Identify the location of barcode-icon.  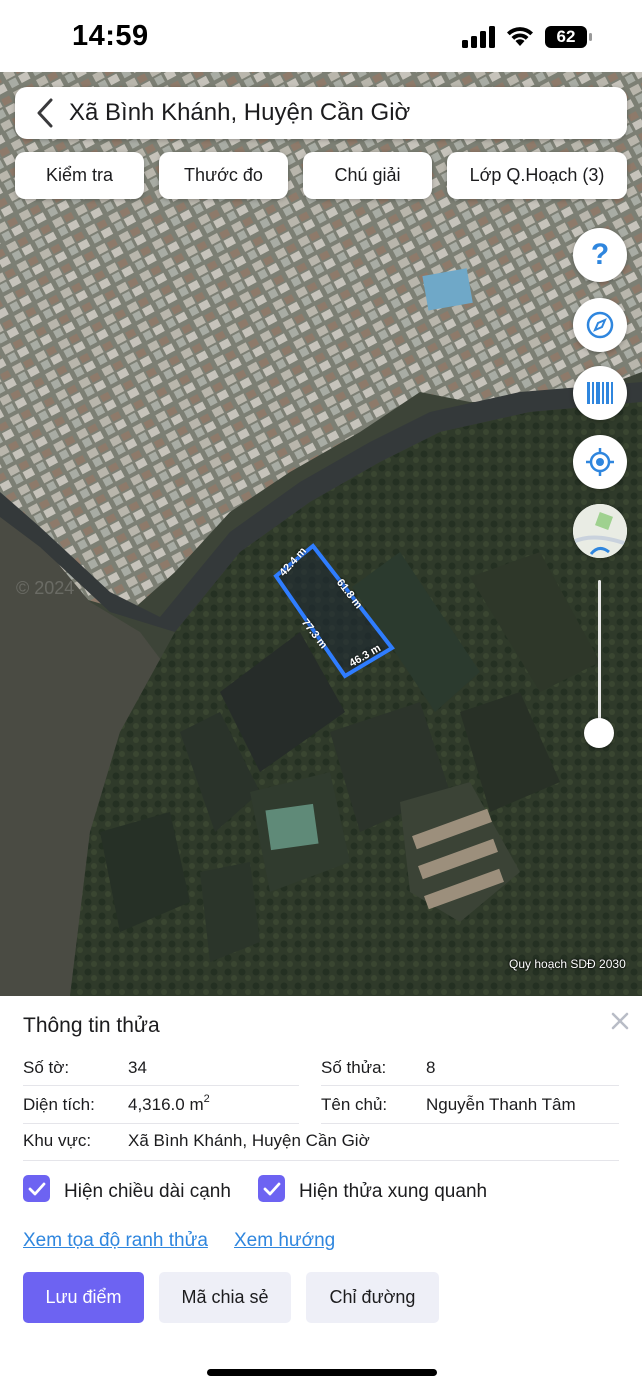
(600, 393).